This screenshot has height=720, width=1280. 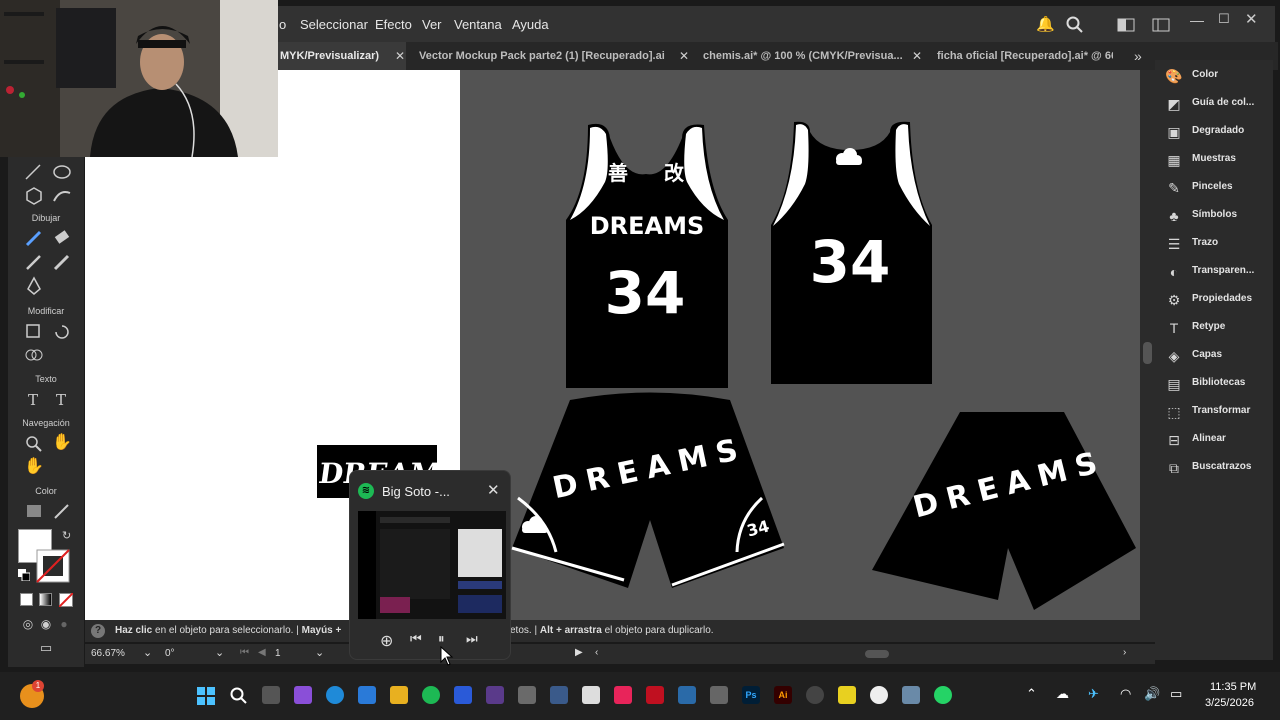 I want to click on taskbar-search-icon, so click(x=239, y=696).